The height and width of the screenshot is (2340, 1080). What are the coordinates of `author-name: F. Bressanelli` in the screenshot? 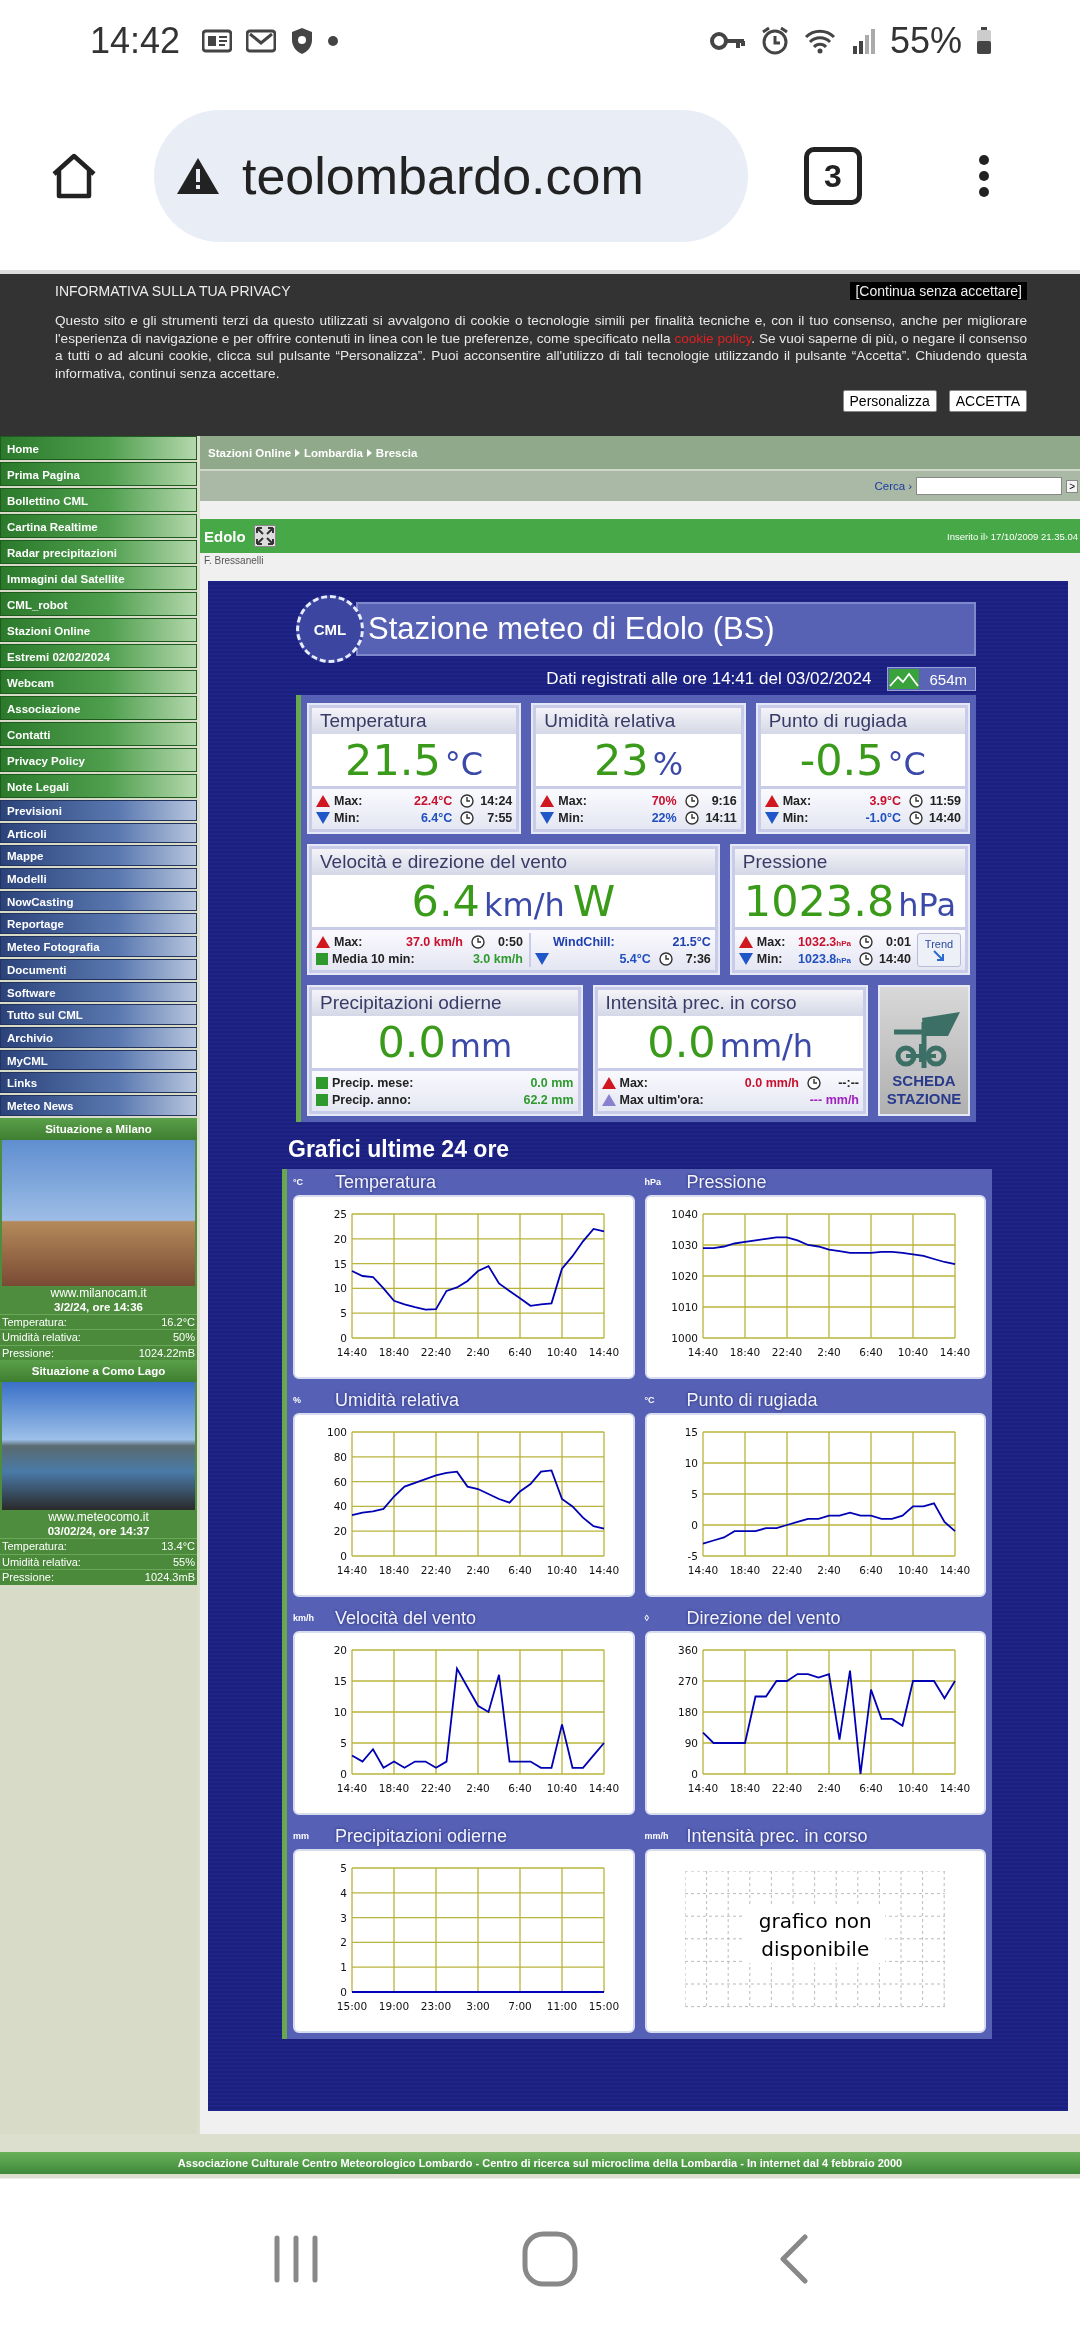 It's located at (234, 561).